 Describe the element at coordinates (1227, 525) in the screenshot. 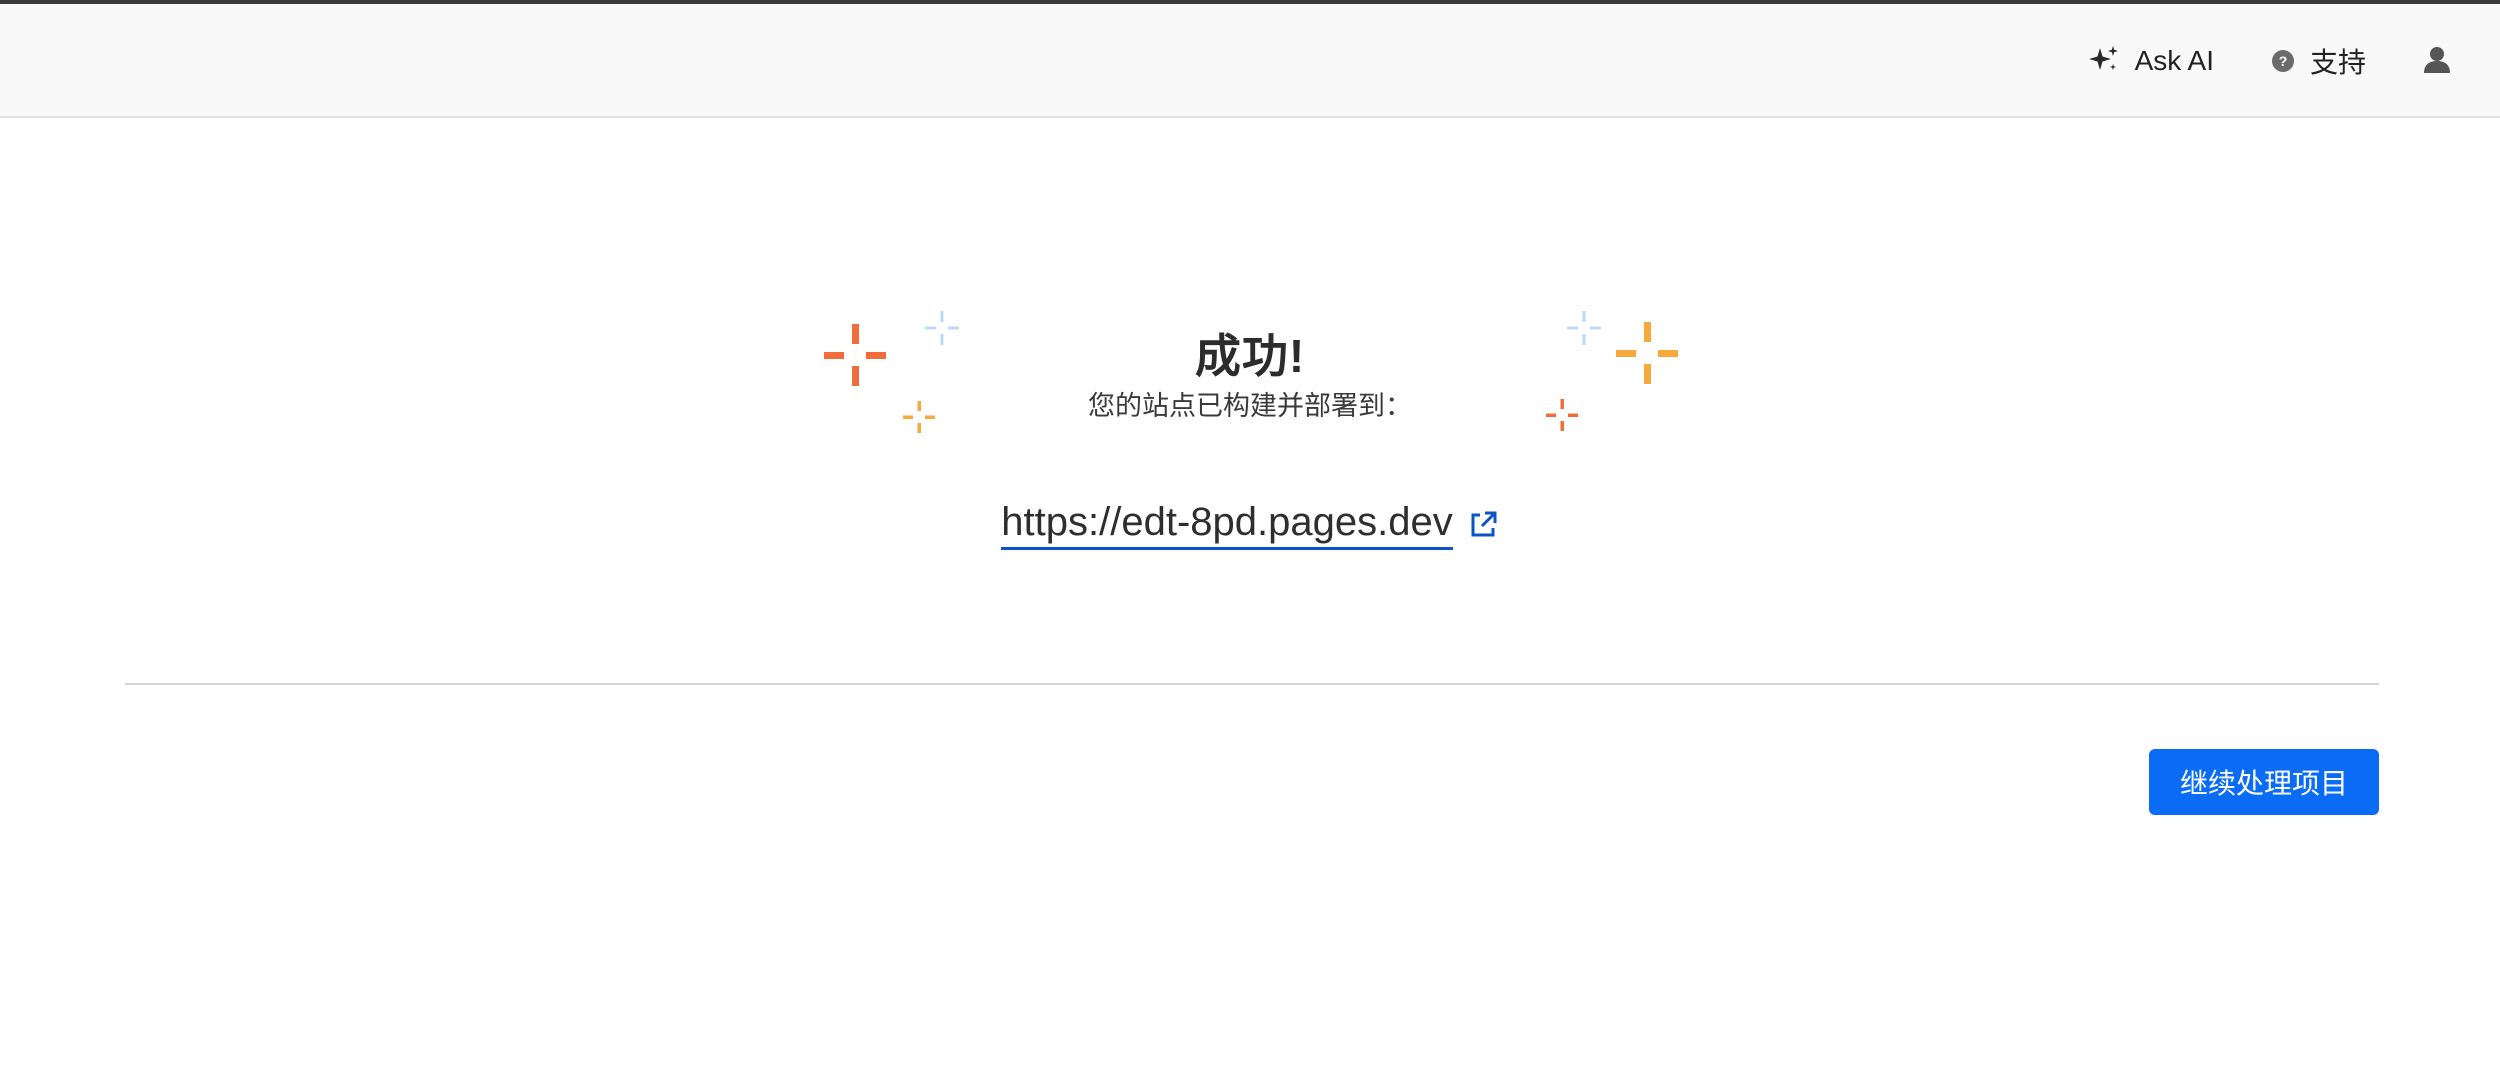

I see `site-url-text: https://edt-8pd.pages.dev` at that location.